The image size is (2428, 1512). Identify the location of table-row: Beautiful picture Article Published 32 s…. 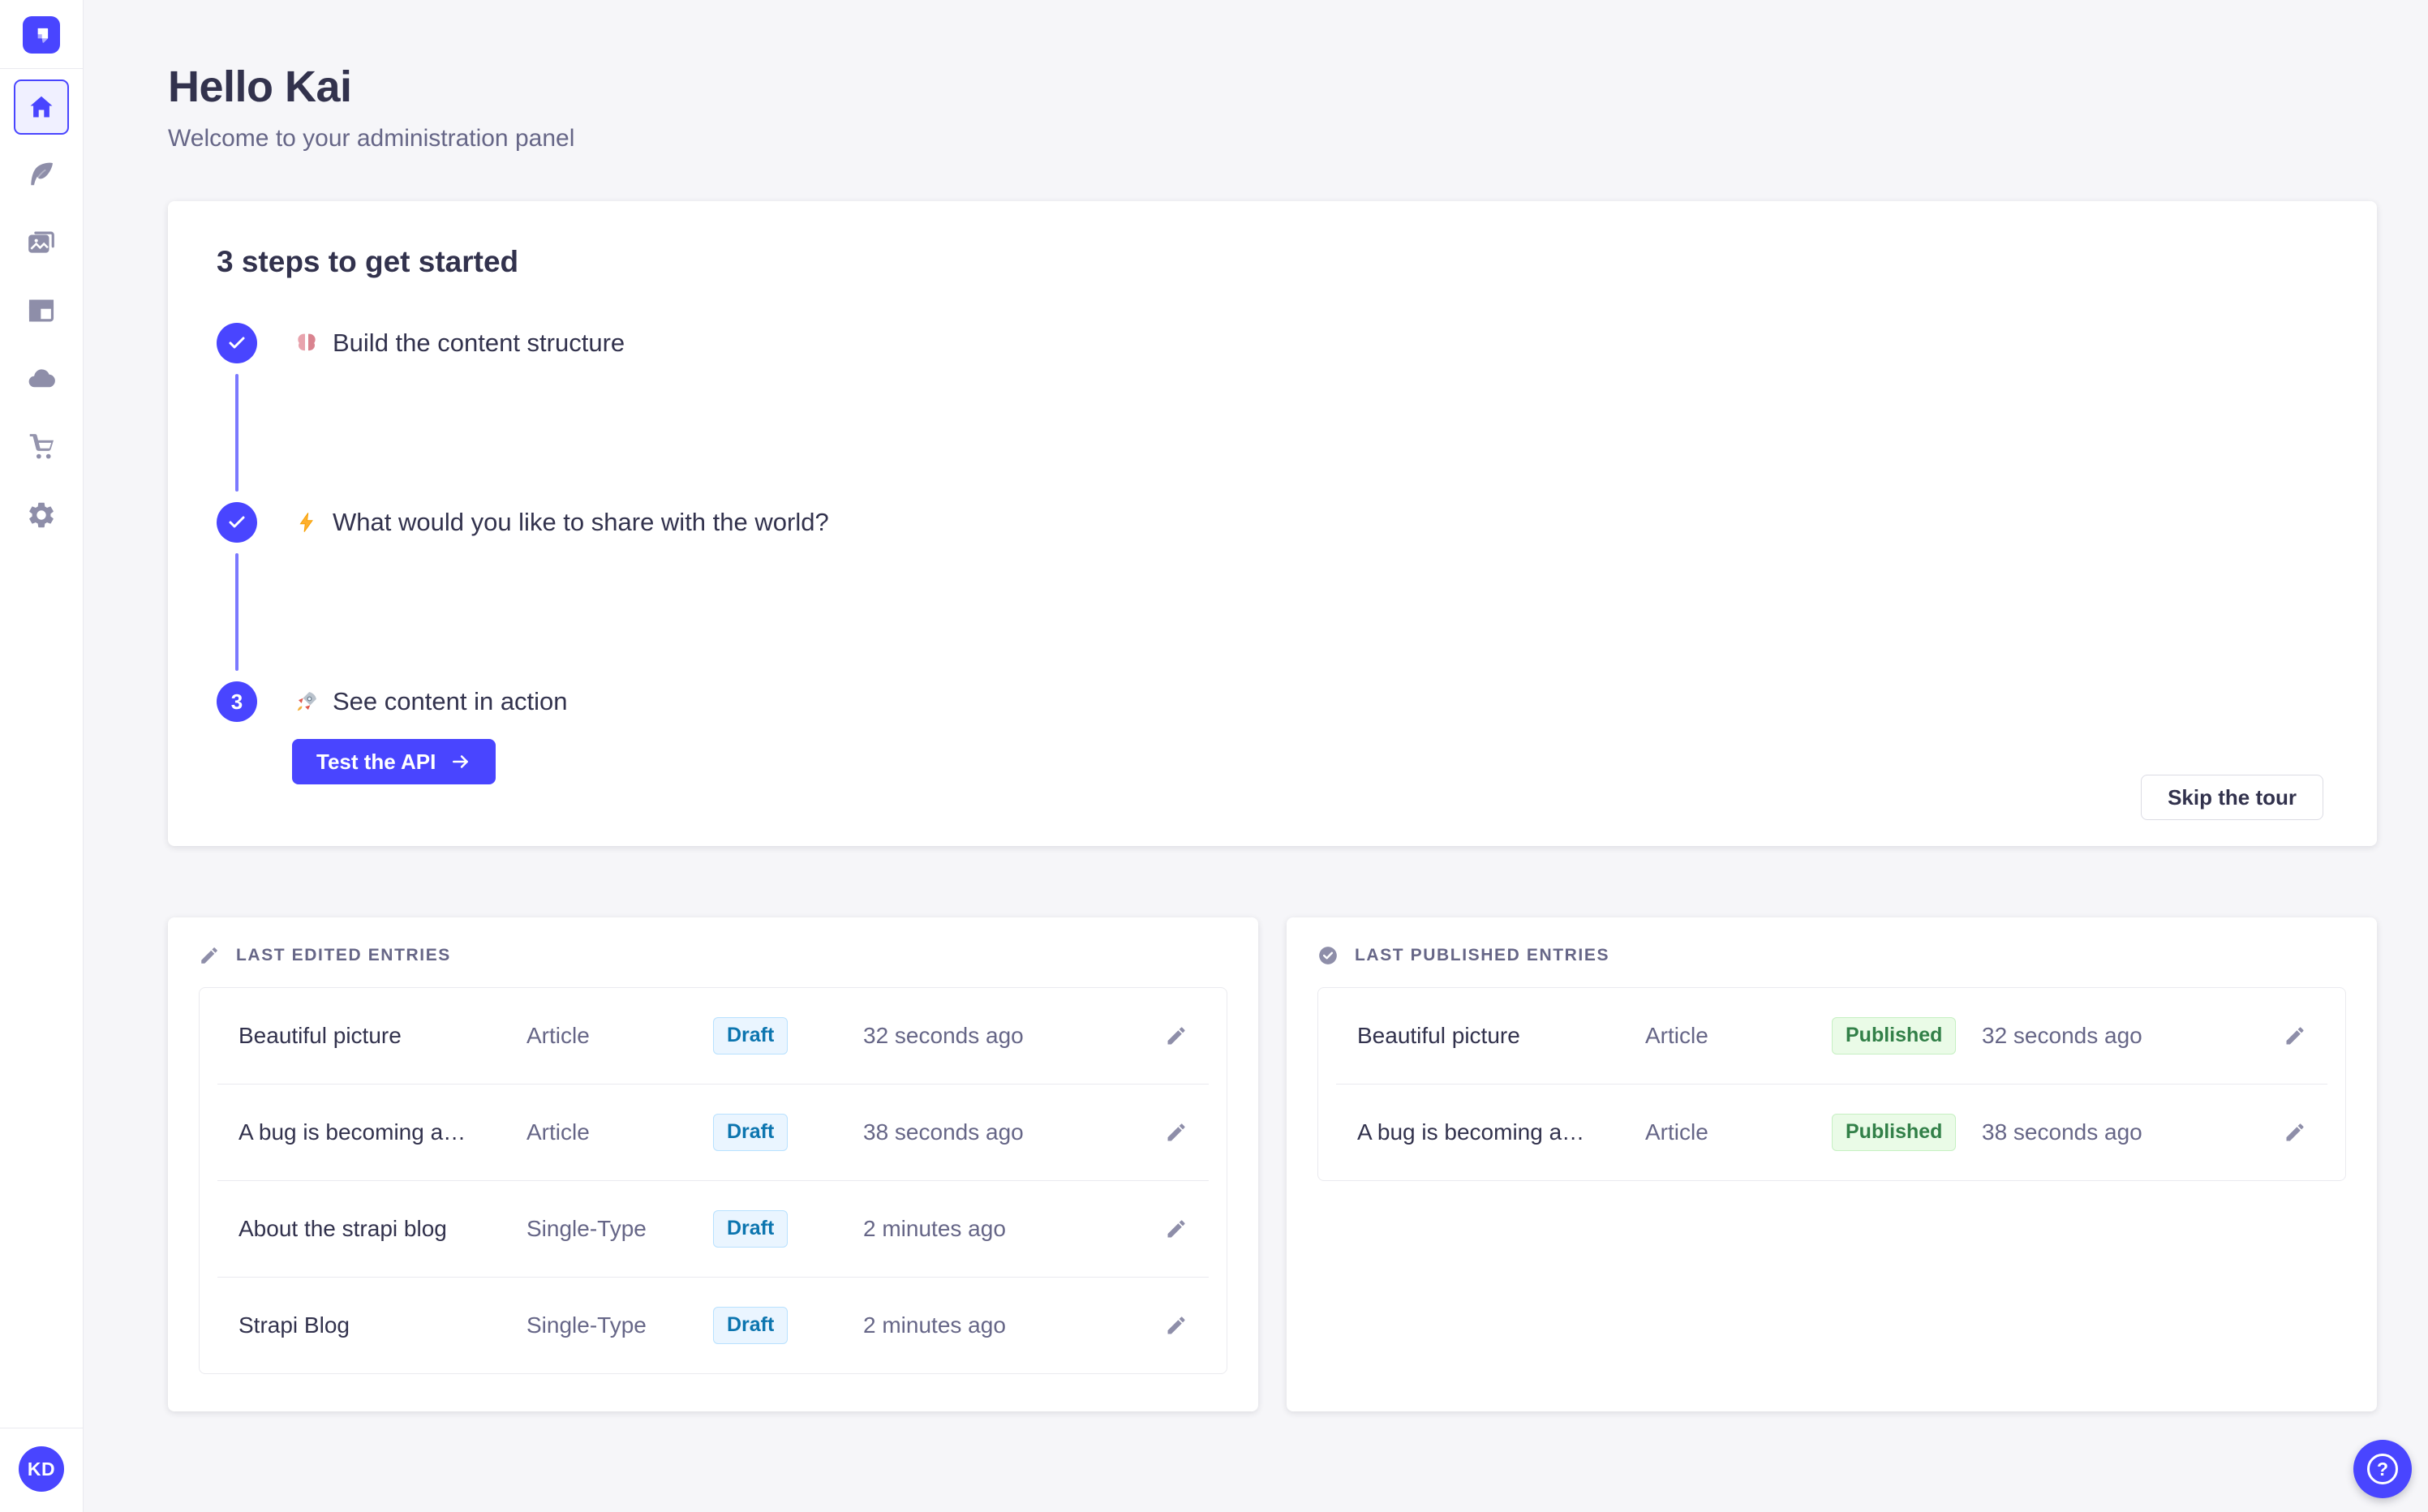
(1831, 1036).